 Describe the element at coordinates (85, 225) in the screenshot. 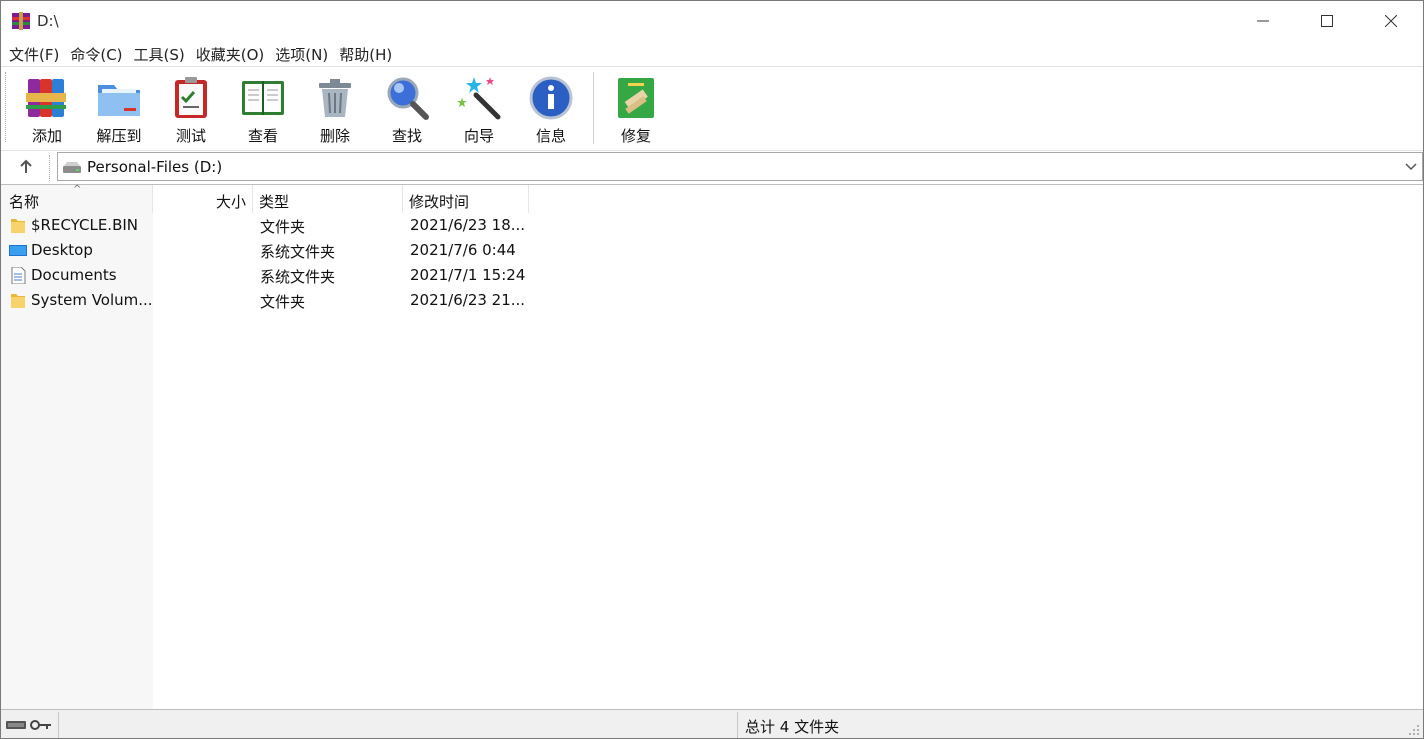

I see `file-name: $RECYCLE.BIN` at that location.